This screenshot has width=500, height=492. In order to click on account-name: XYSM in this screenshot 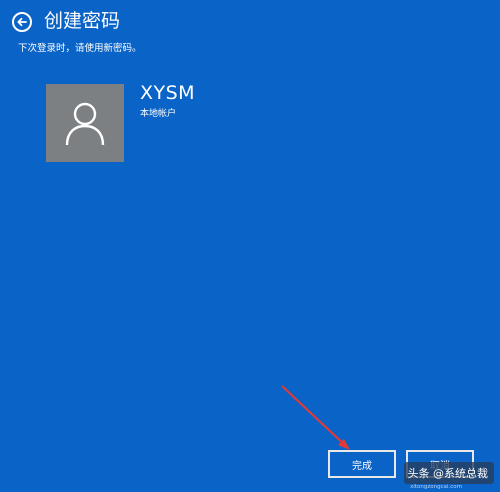, I will do `click(168, 93)`.